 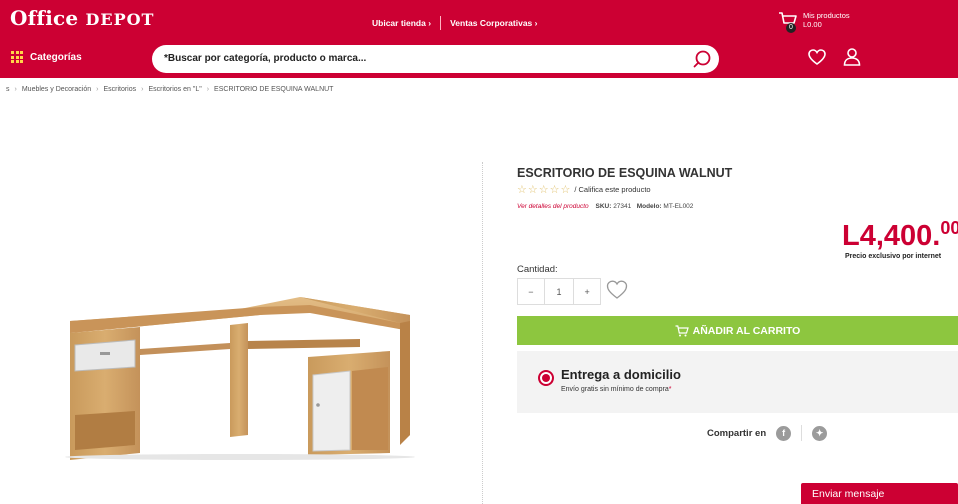 What do you see at coordinates (625, 173) in the screenshot?
I see `product-title: ESCRITORIO DE ESQUINA WALNUT` at bounding box center [625, 173].